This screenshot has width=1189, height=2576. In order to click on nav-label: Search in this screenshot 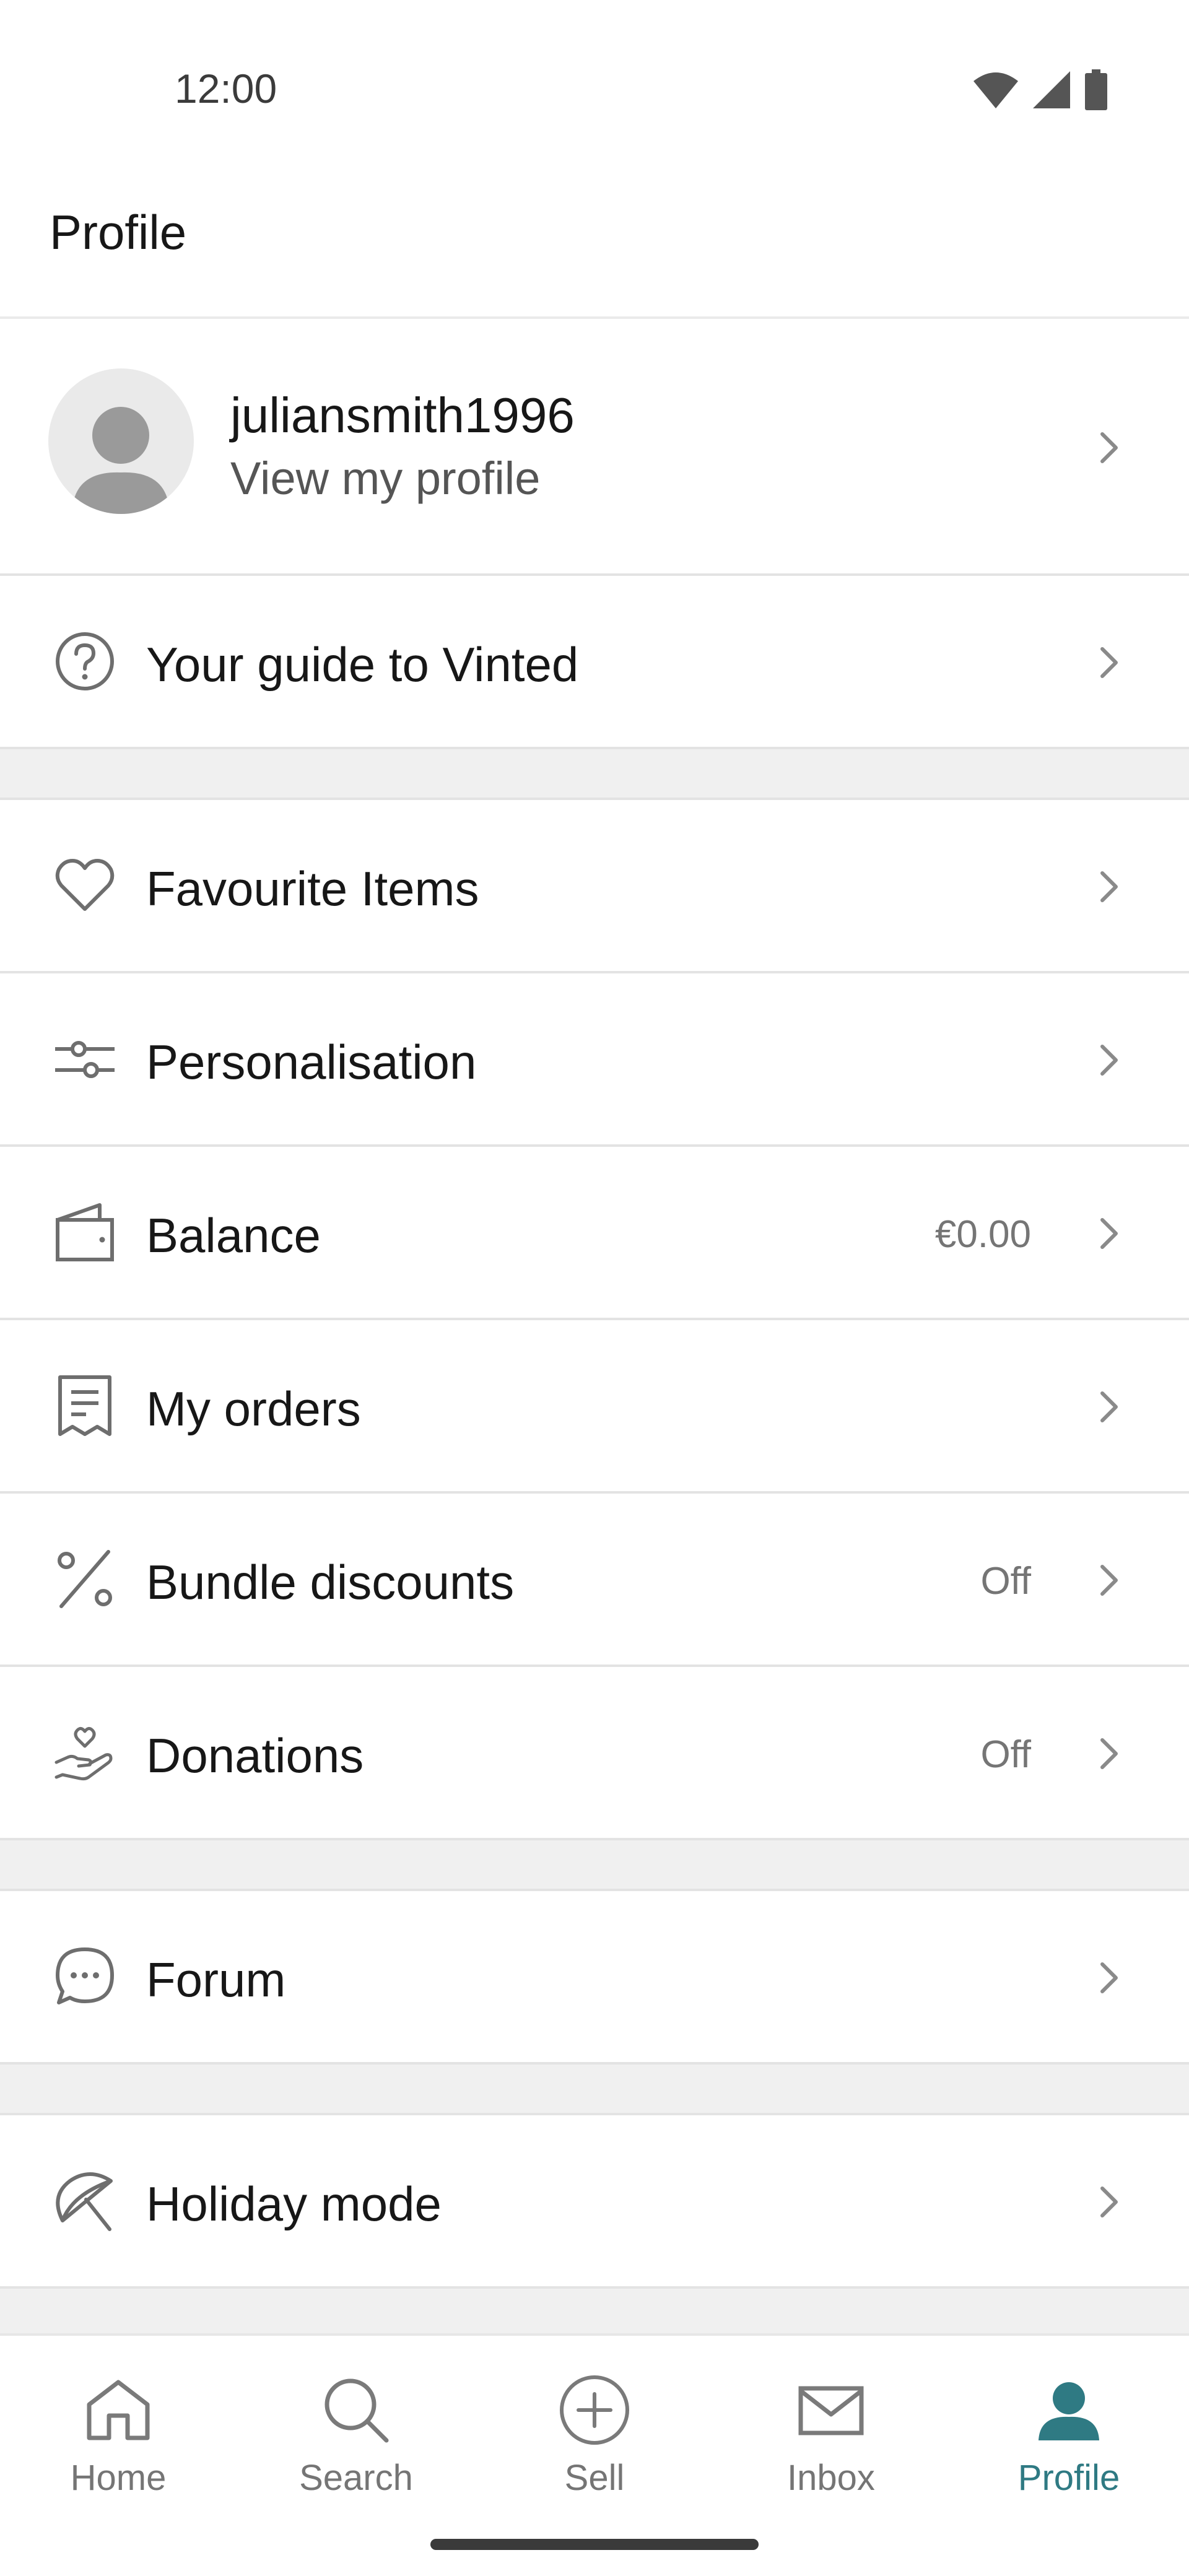, I will do `click(356, 2478)`.